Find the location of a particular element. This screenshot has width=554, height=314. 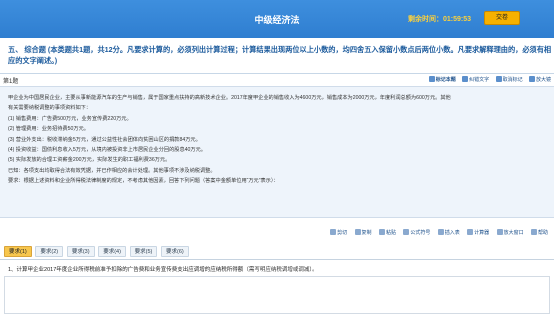

question-tools: 标记本题 纠错文字 取消标记 放大镜 is located at coordinates (487, 79).